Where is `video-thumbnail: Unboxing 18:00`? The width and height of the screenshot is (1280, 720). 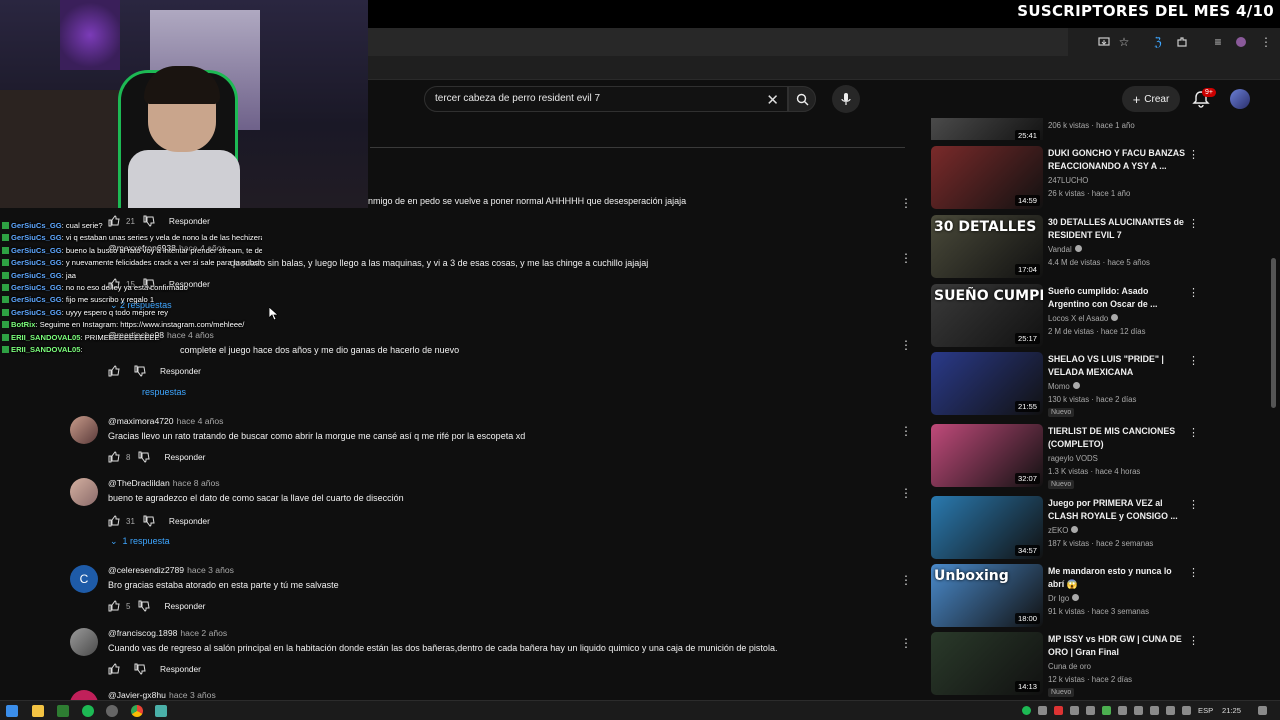 video-thumbnail: Unboxing 18:00 is located at coordinates (987, 595).